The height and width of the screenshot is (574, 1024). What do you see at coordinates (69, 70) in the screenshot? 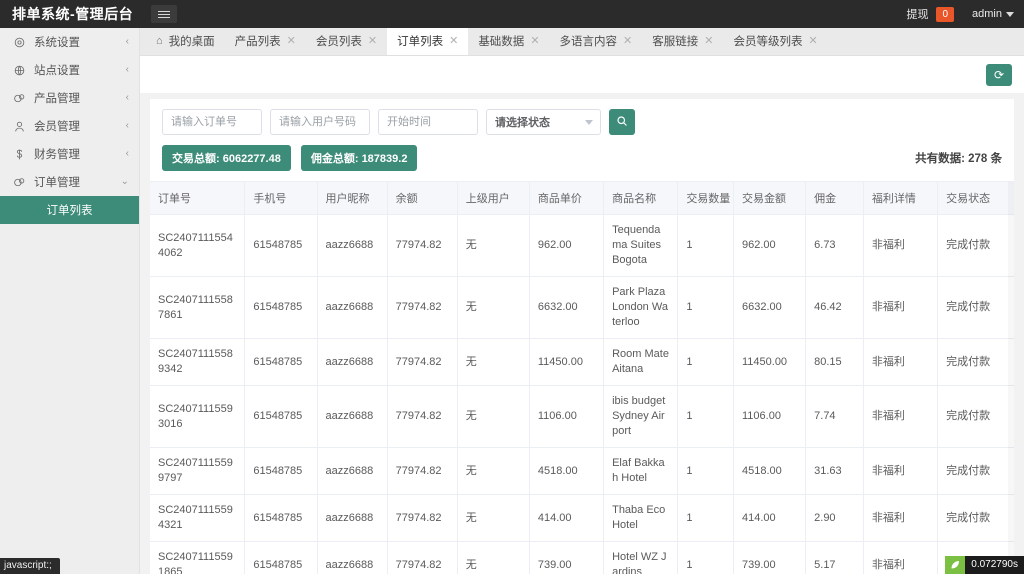
I see `sidebar-item-site-settings: 站点设置 ‹` at bounding box center [69, 70].